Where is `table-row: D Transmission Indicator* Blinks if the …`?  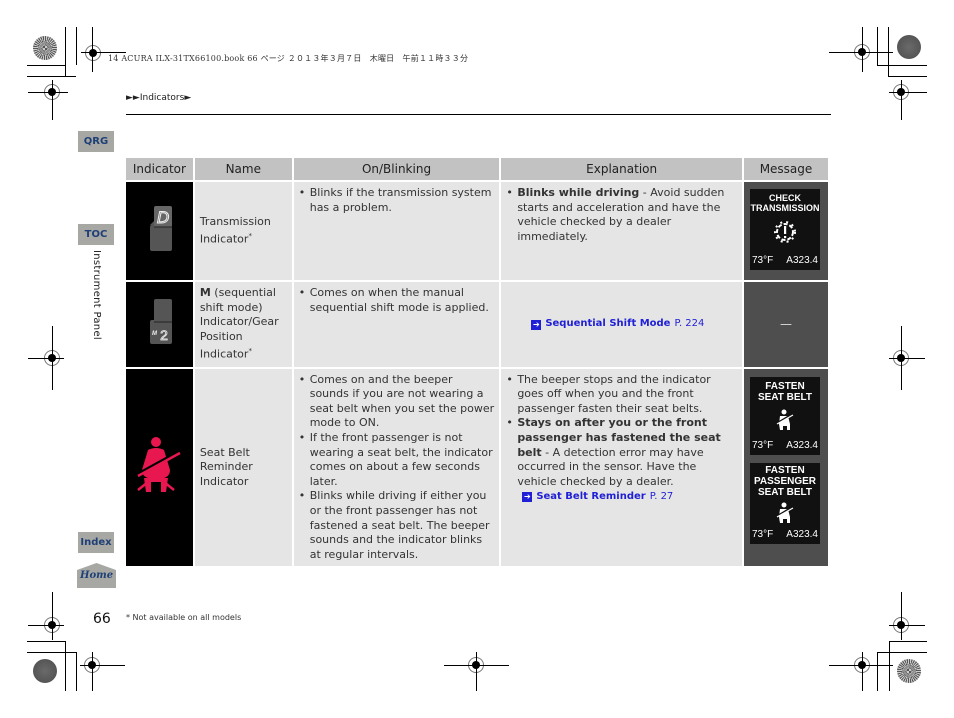 table-row: D Transmission Indicator* Blinks if the … is located at coordinates (477, 231).